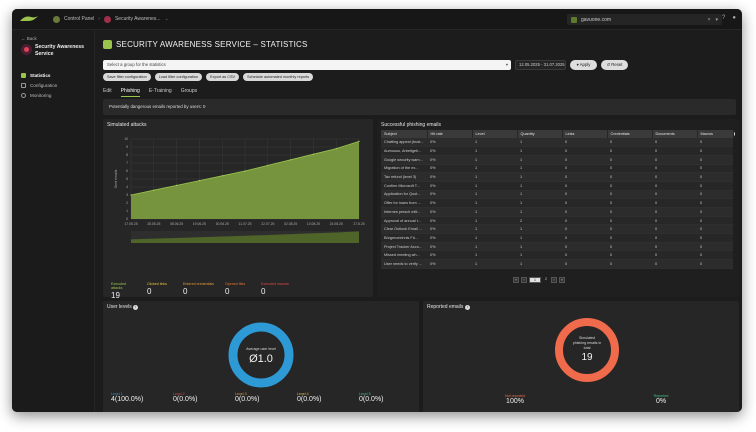 The image size is (756, 432). I want to click on table-row: Clear Outlook Email ... 0% 1 1 0 0 0 0, so click(557, 229).